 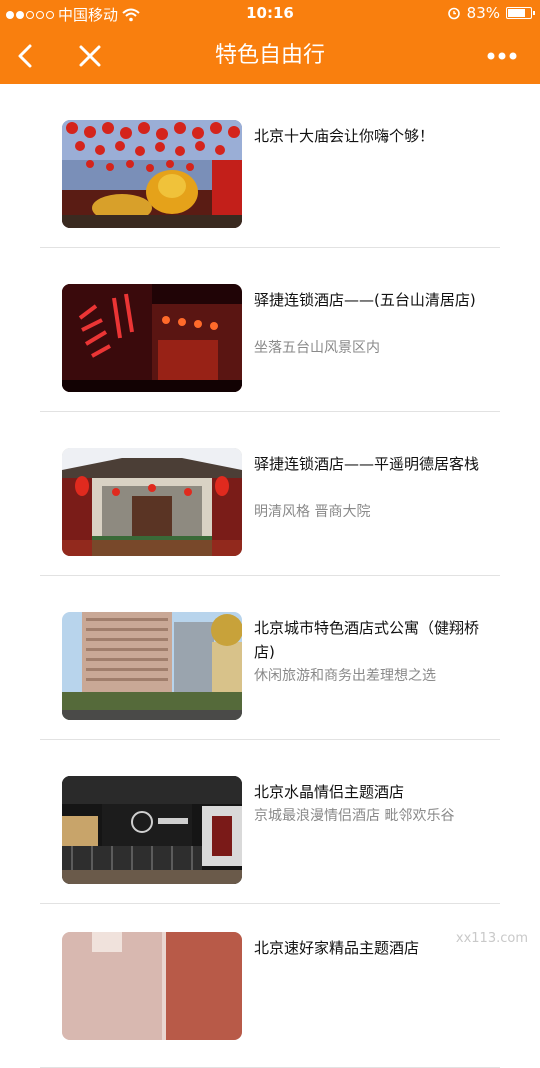 I want to click on more-button, so click(x=502, y=56).